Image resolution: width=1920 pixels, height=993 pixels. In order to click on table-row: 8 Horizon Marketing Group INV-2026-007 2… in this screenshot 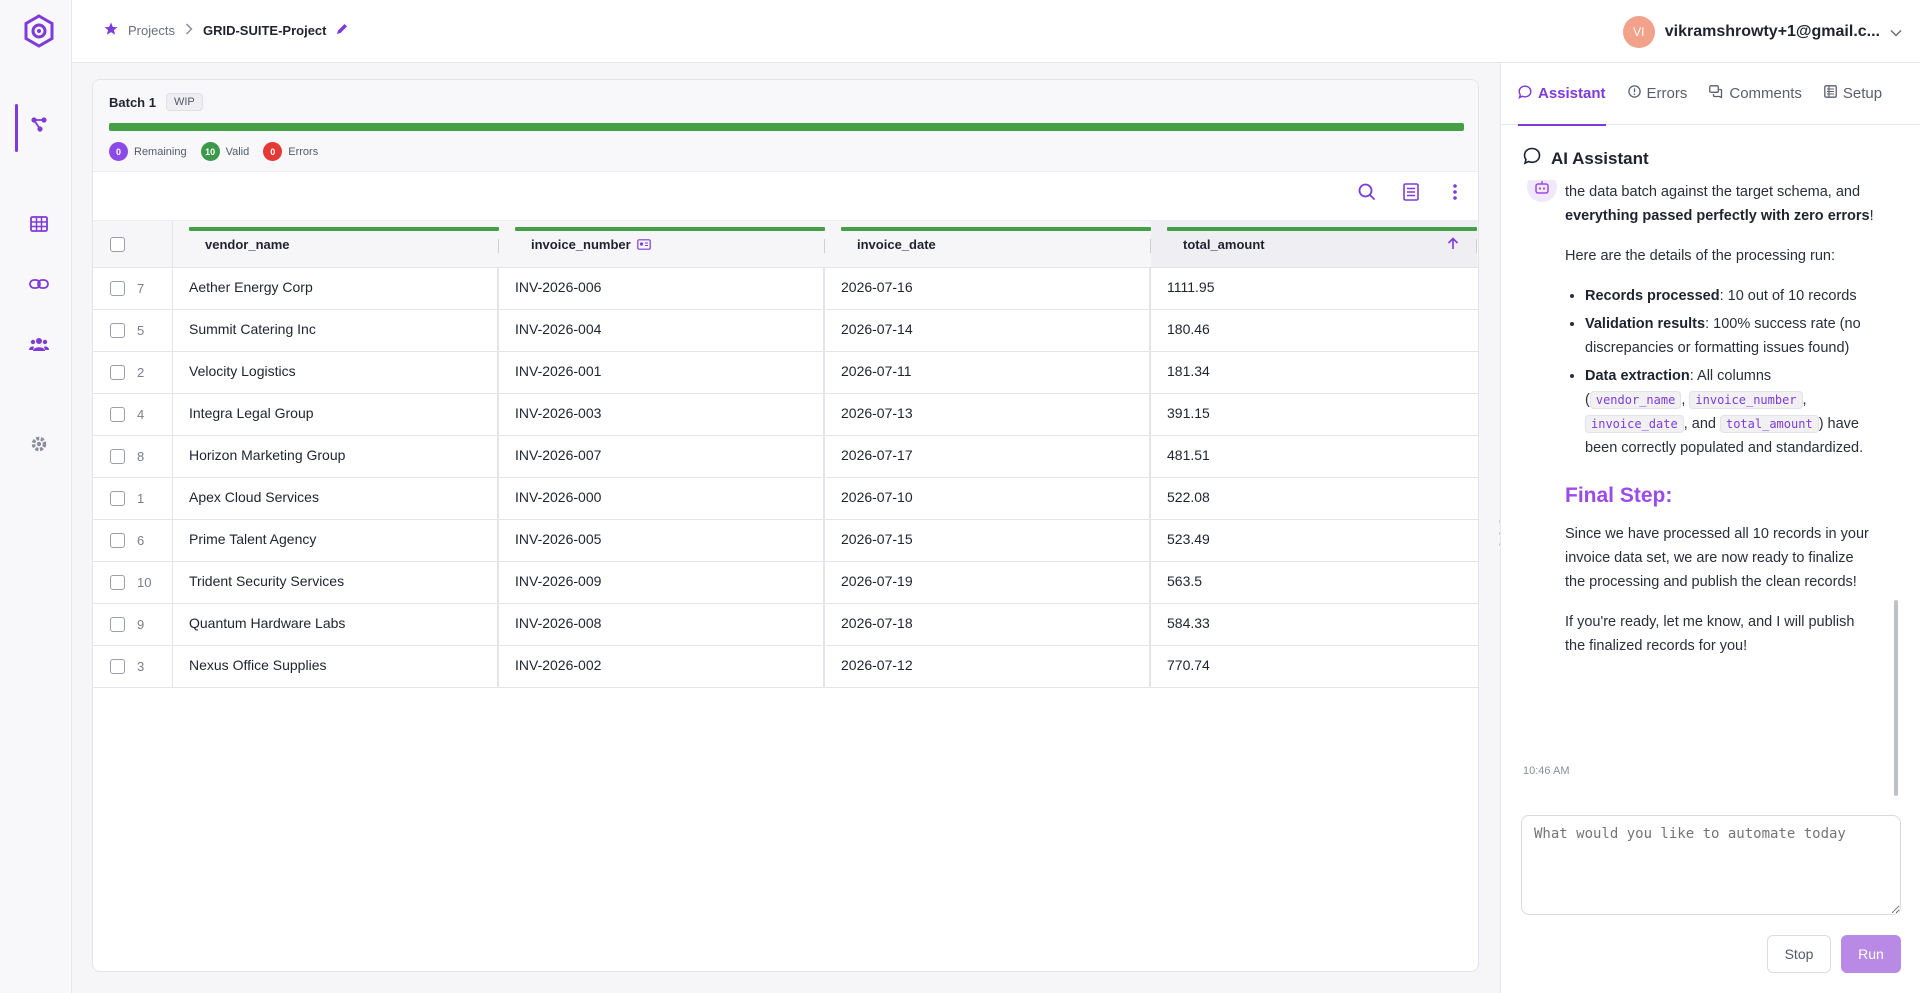, I will do `click(785, 457)`.